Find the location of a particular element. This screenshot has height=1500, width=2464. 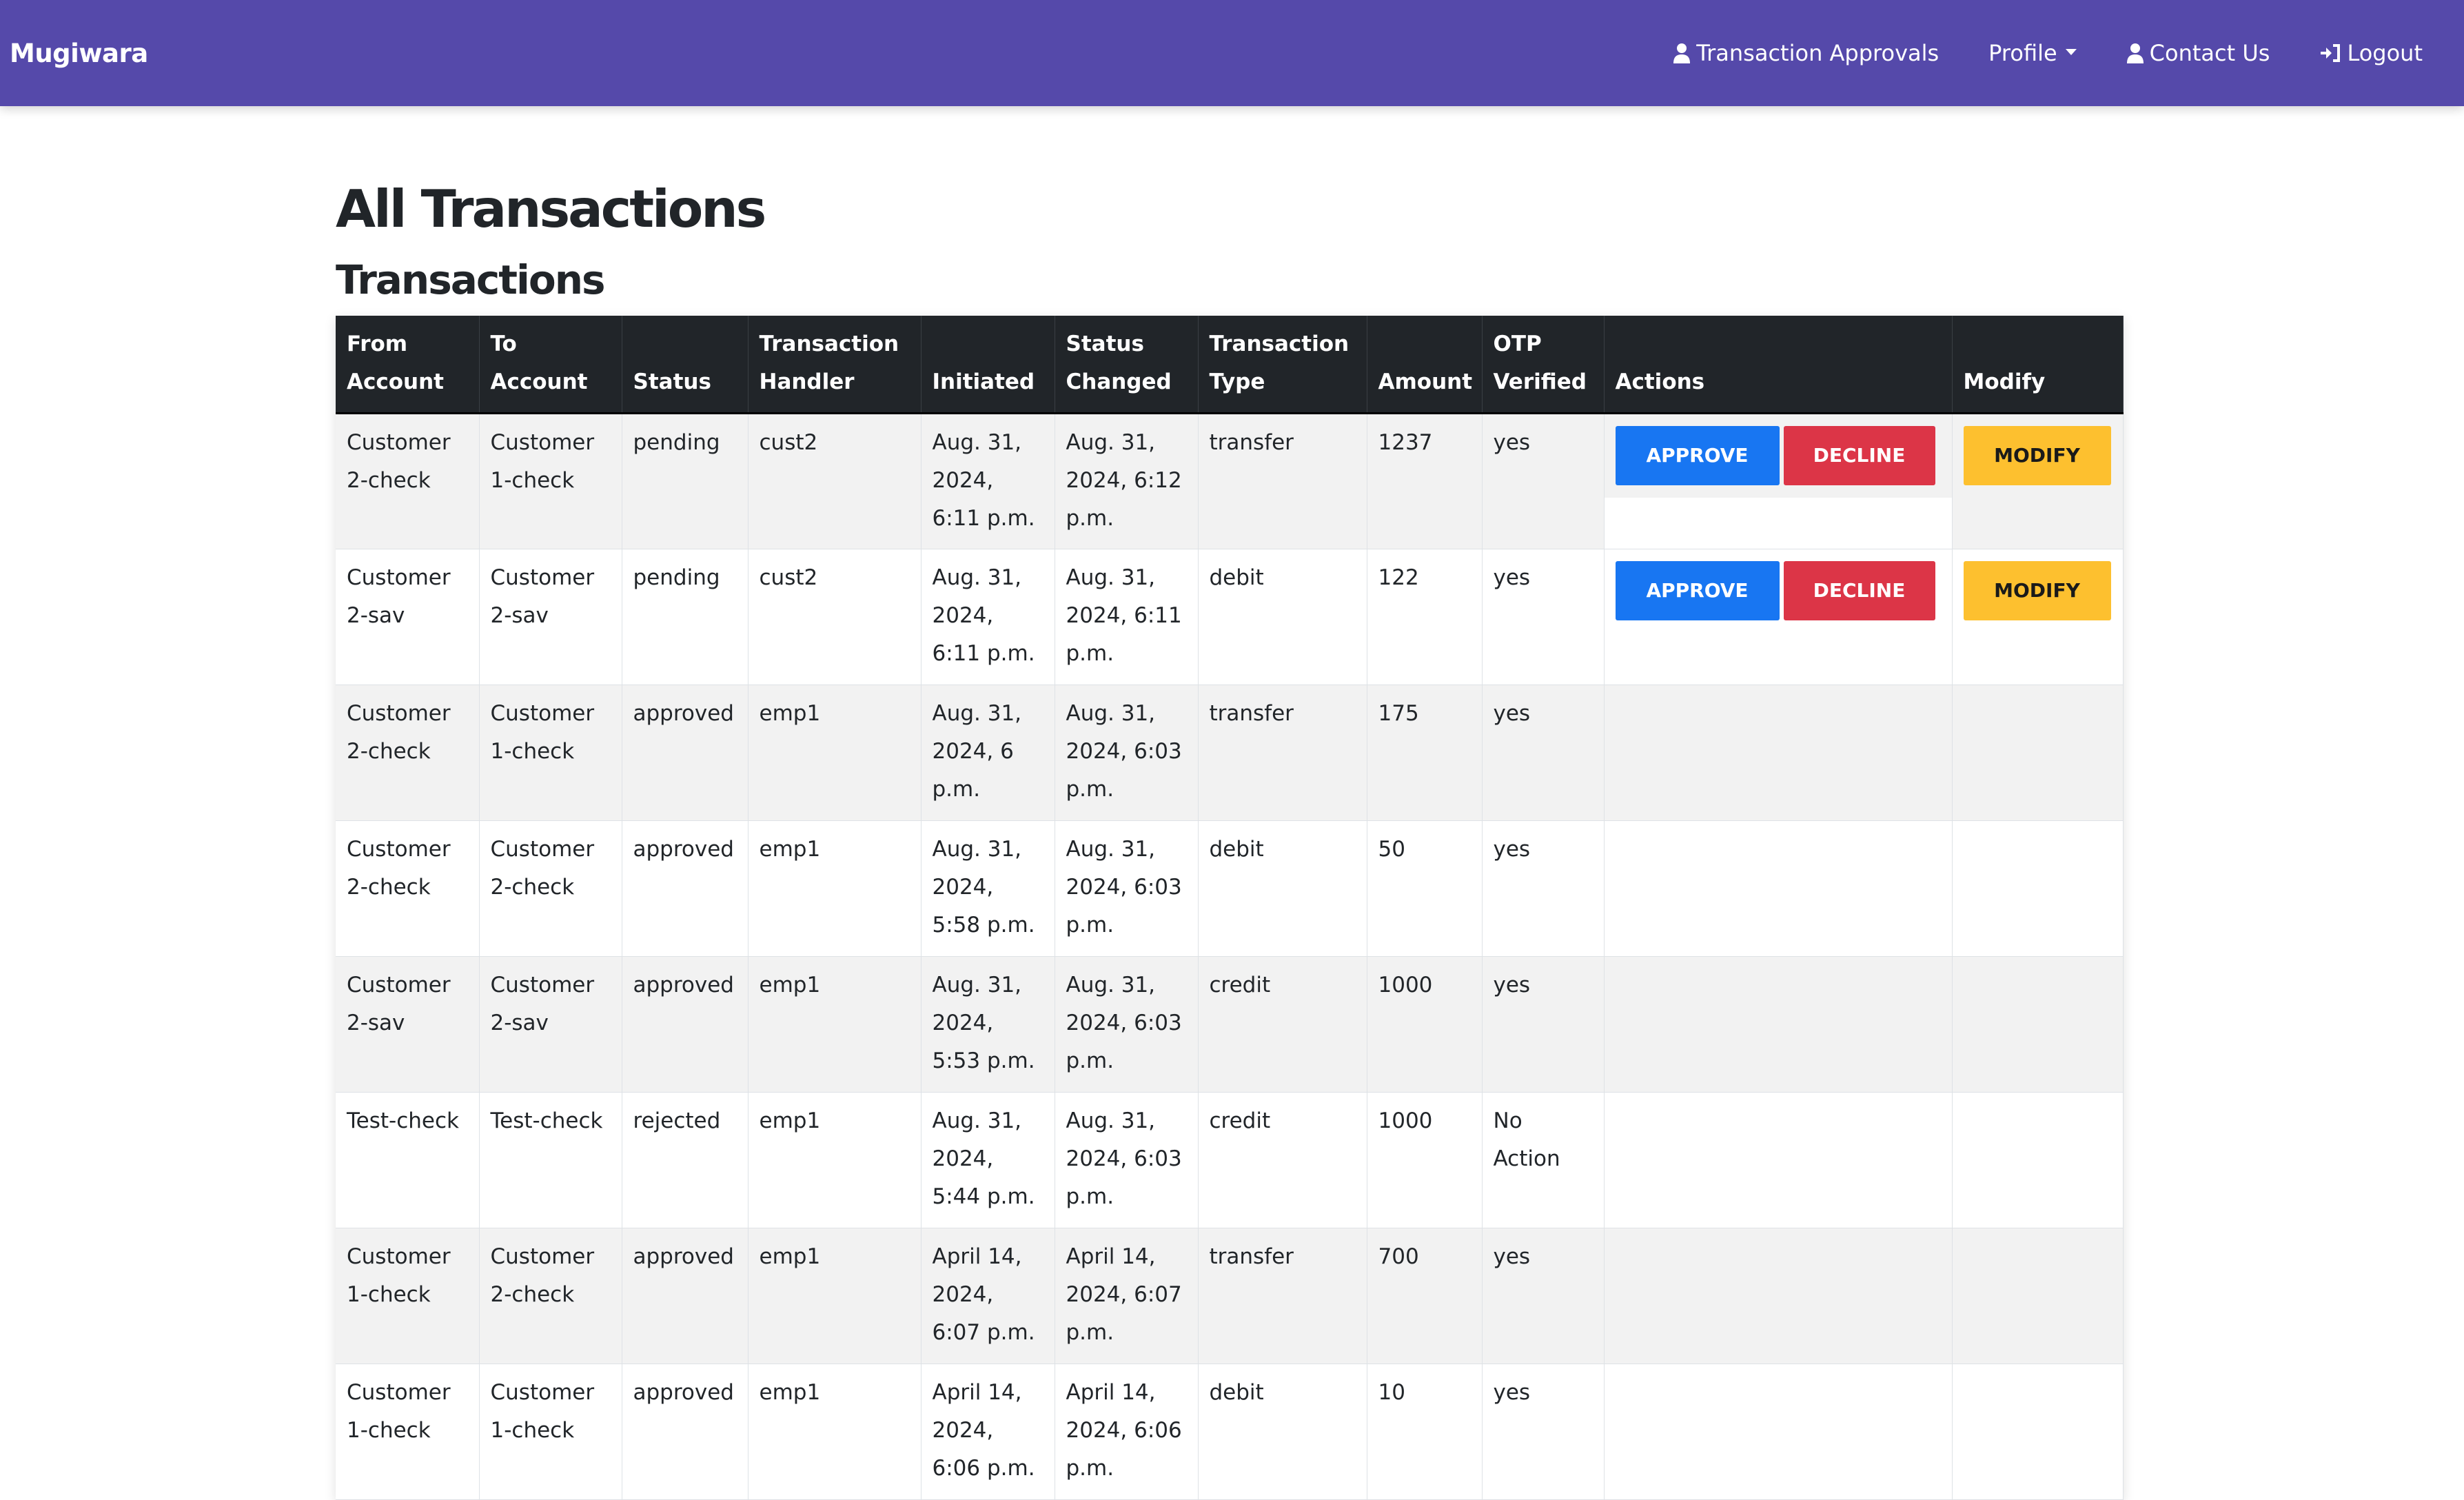

dropdown-caret-icon is located at coordinates (2071, 51).